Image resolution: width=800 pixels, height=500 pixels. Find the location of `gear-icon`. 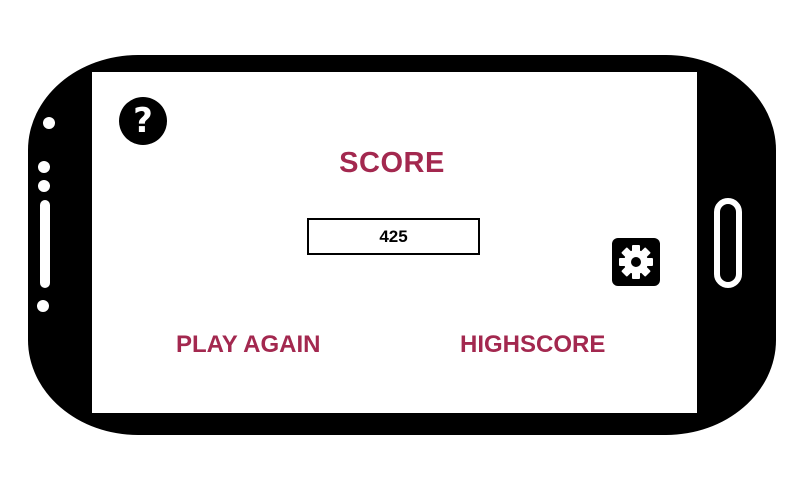

gear-icon is located at coordinates (636, 262).